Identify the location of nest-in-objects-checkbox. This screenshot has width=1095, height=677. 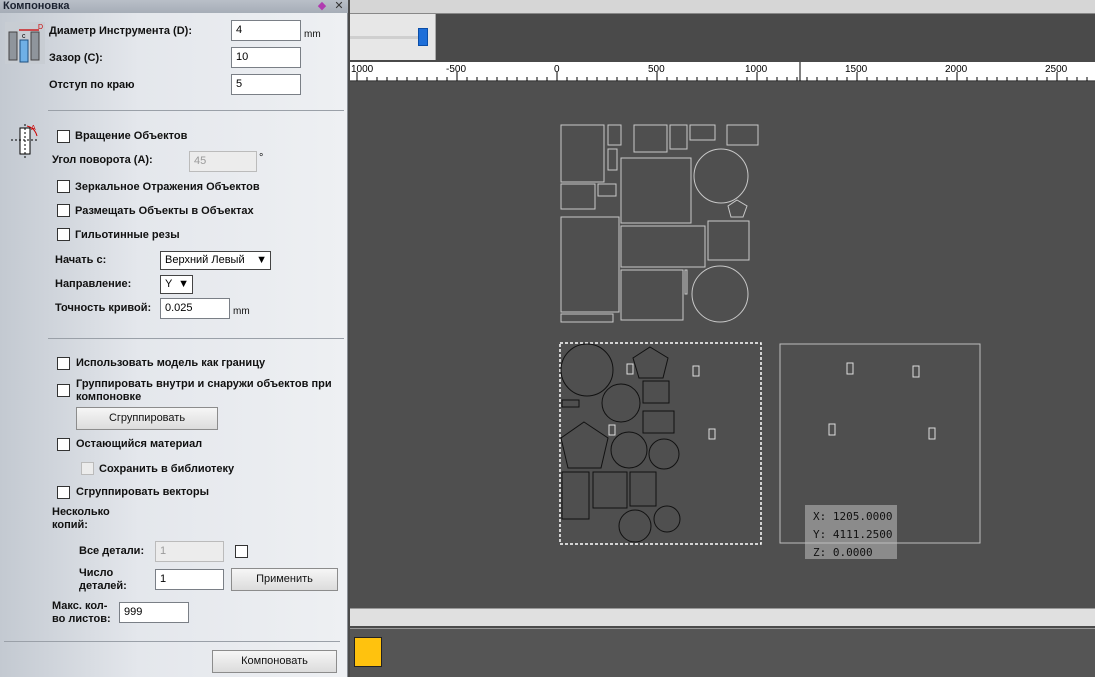
(63, 210).